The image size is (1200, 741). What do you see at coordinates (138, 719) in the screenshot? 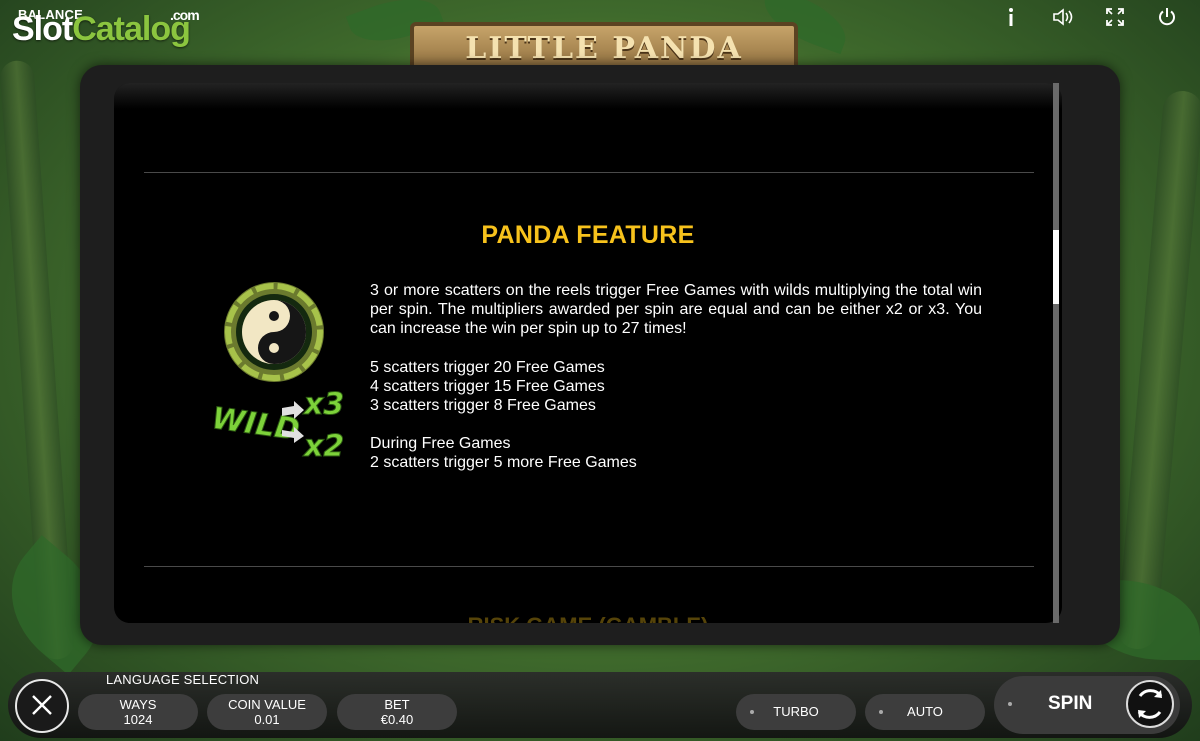
I see `ways-value: 1024` at bounding box center [138, 719].